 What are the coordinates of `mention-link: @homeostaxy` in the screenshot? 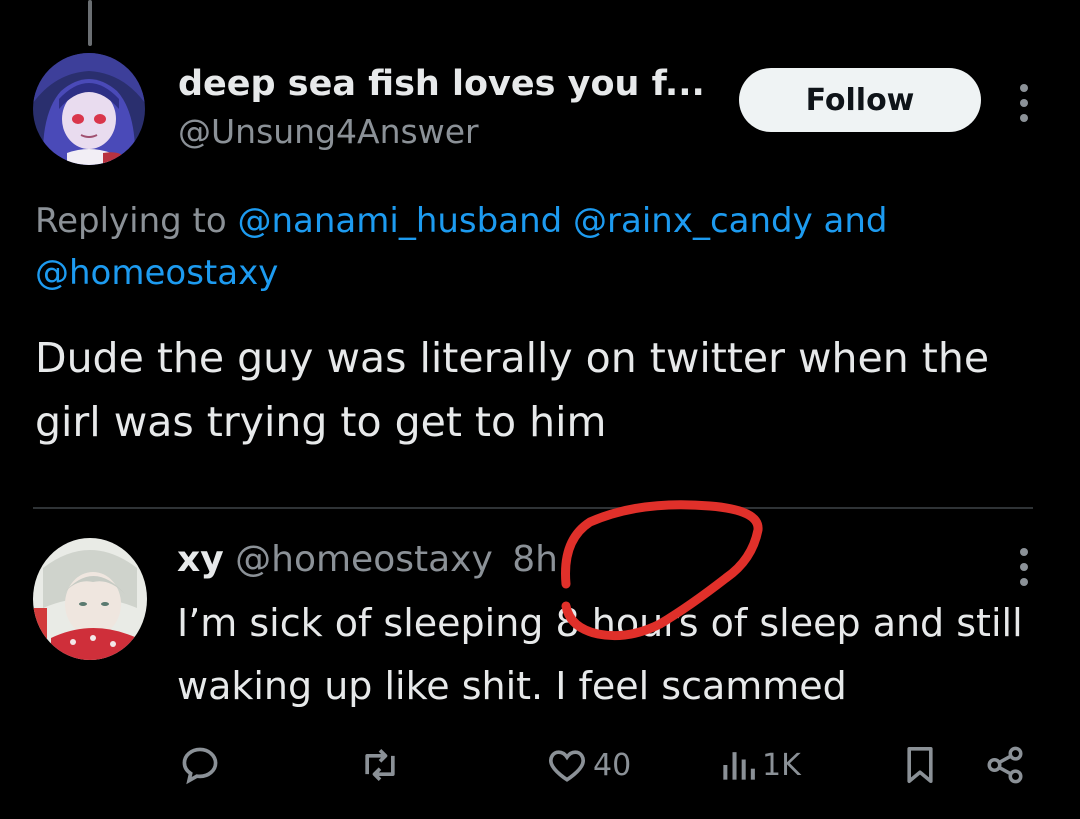 It's located at (156, 273).